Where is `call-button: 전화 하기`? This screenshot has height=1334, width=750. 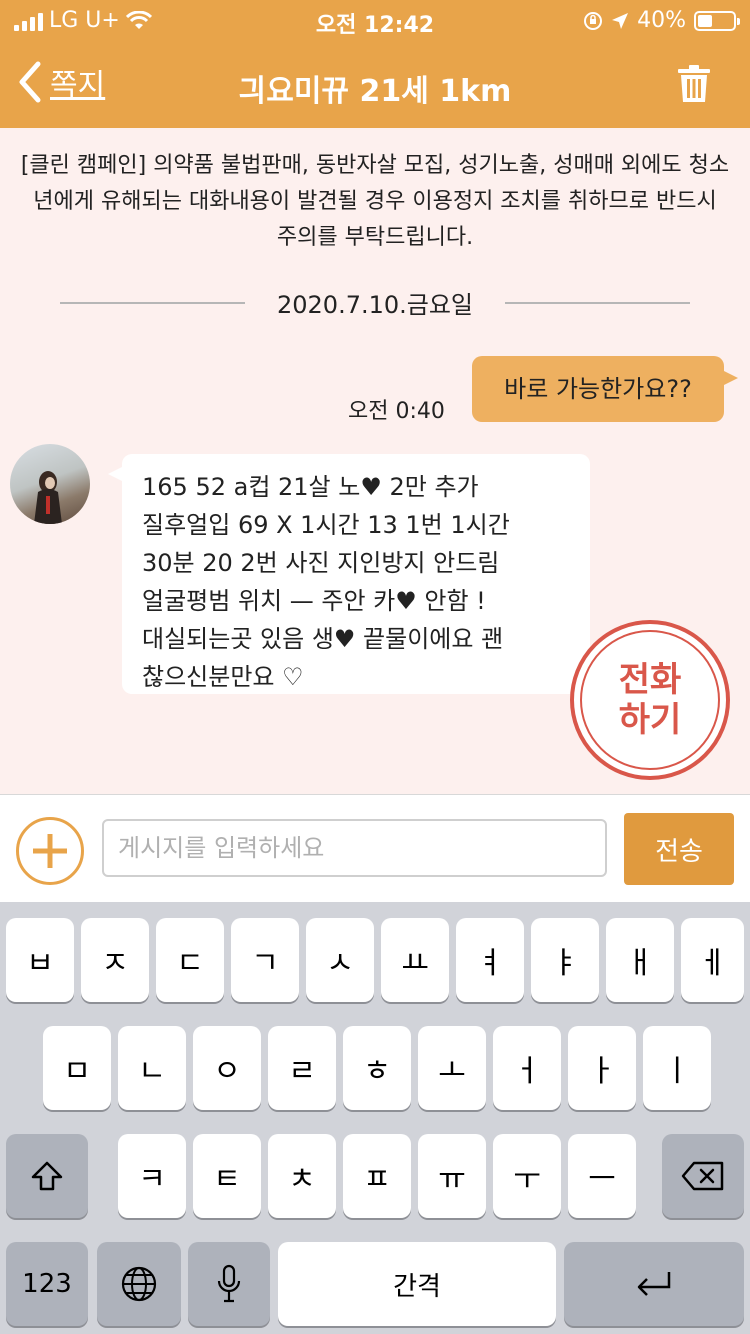
call-button: 전화 하기 is located at coordinates (650, 700).